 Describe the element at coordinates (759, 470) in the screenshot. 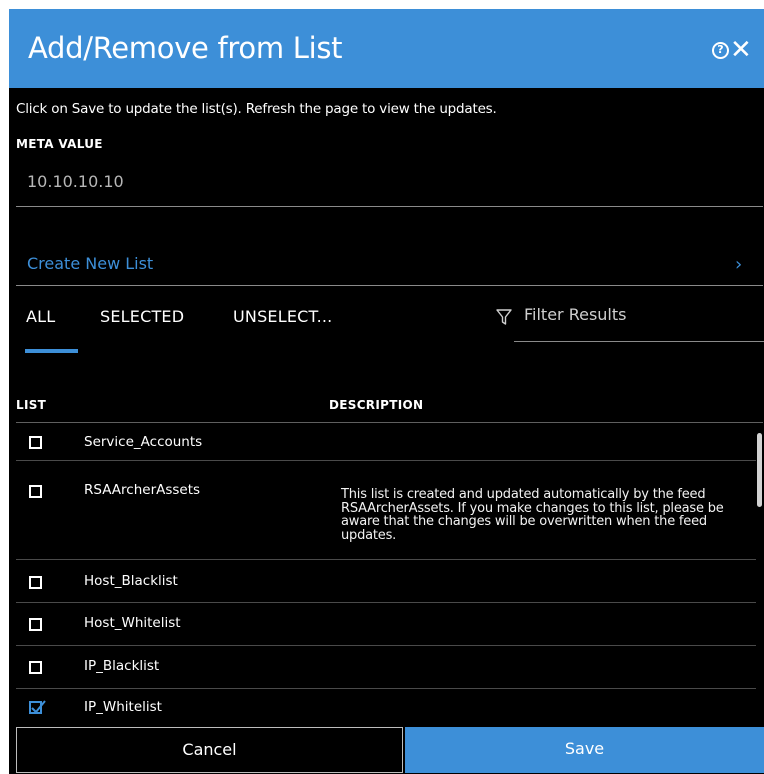

I see `scrollbar-thumb` at that location.